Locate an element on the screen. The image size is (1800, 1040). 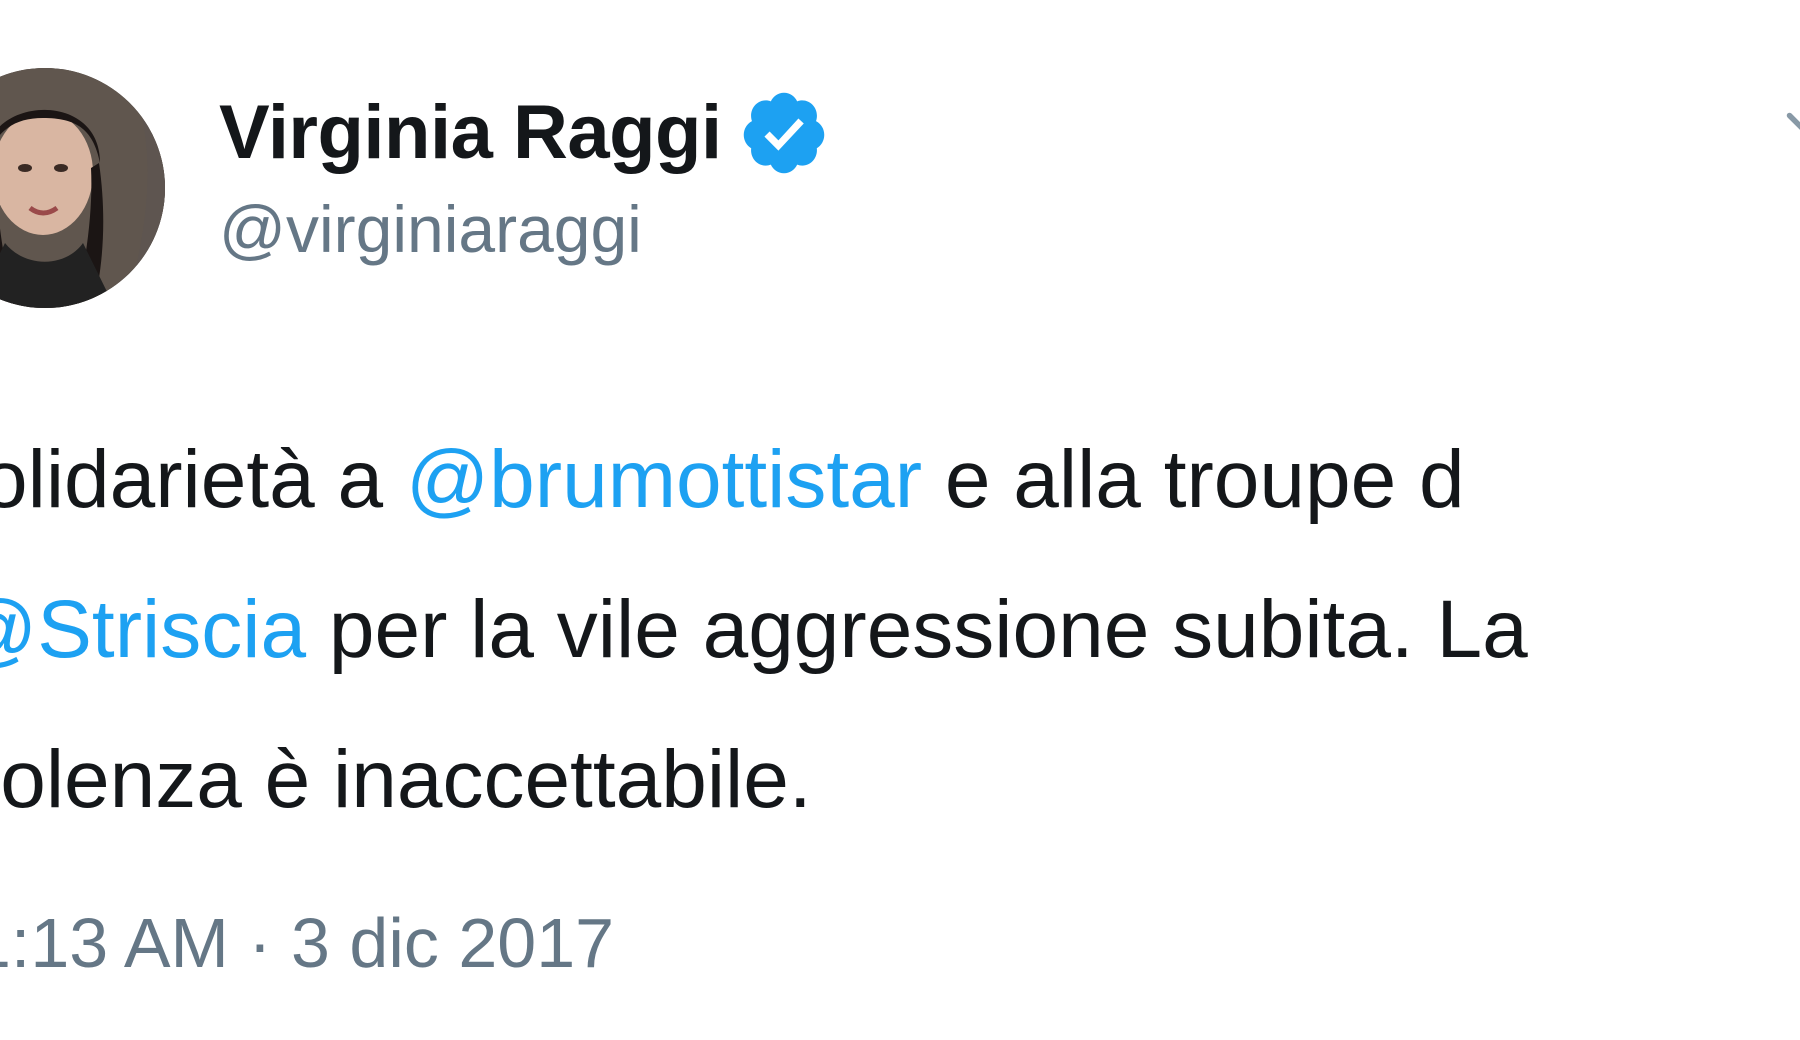
tweet-text-line-3: iolenza è inaccettabile. is located at coordinates (900, 780).